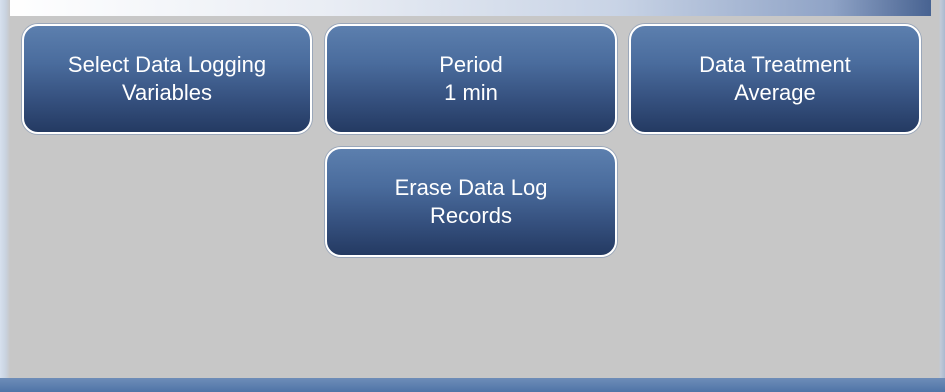  I want to click on left-edge, so click(5, 196).